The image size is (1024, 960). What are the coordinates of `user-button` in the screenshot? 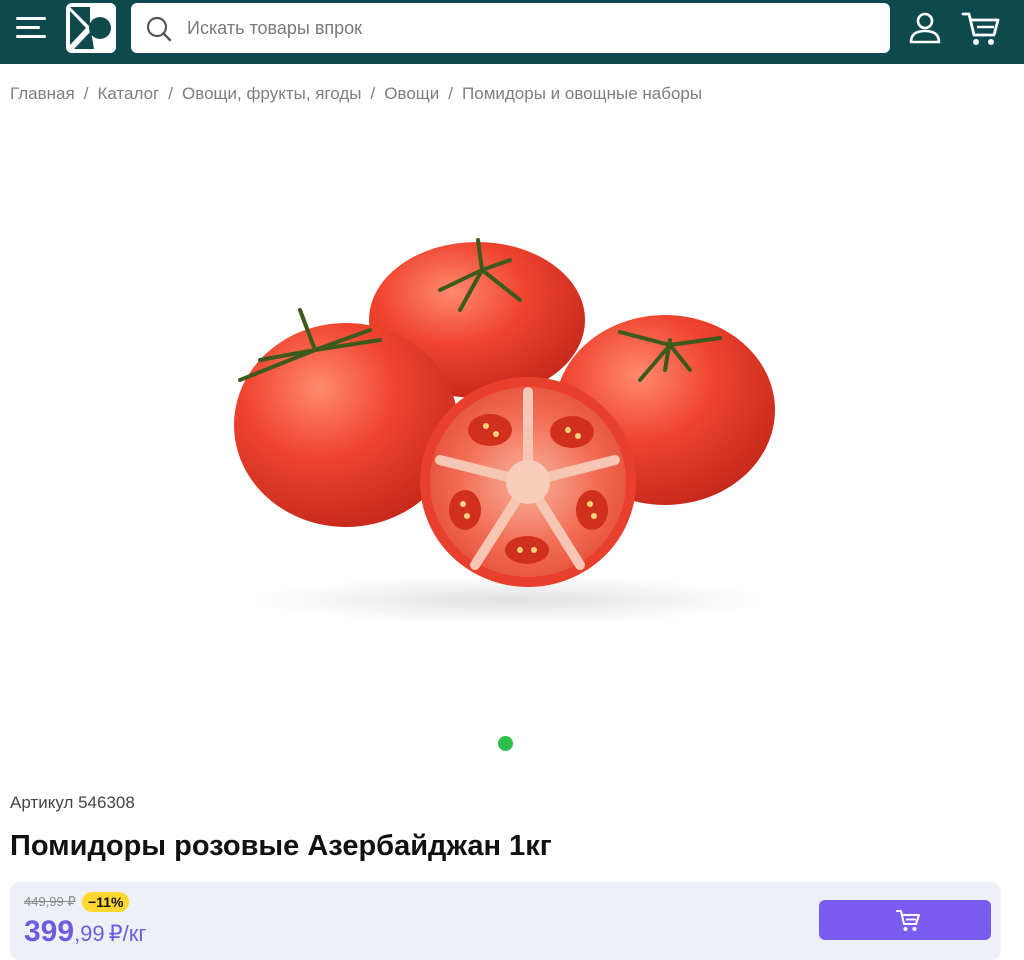 It's located at (925, 28).